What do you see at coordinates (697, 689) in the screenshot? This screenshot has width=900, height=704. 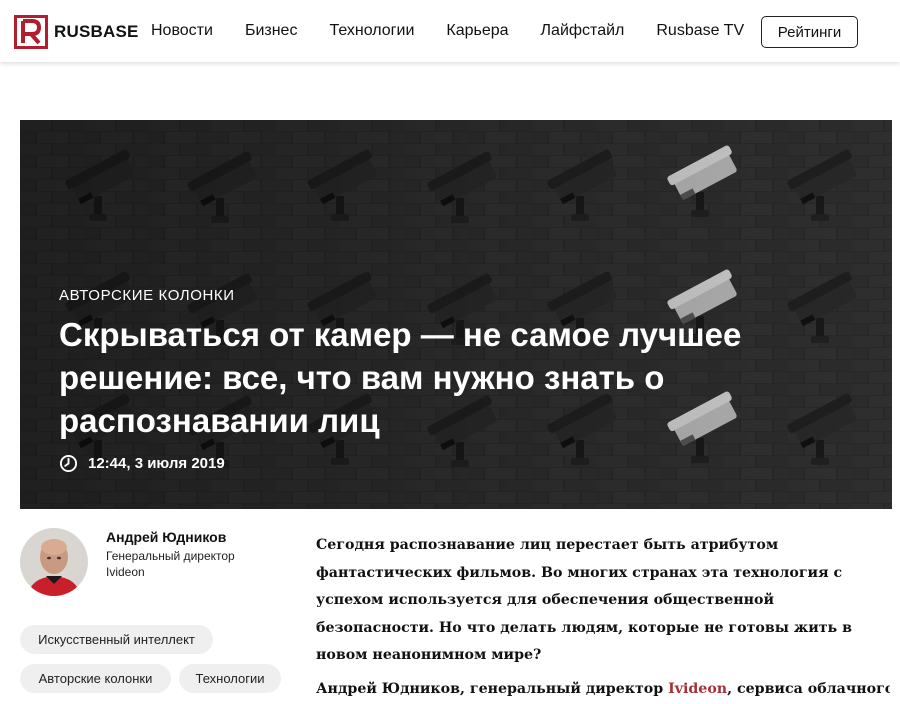 I see `ivideon-link: Ivideon` at bounding box center [697, 689].